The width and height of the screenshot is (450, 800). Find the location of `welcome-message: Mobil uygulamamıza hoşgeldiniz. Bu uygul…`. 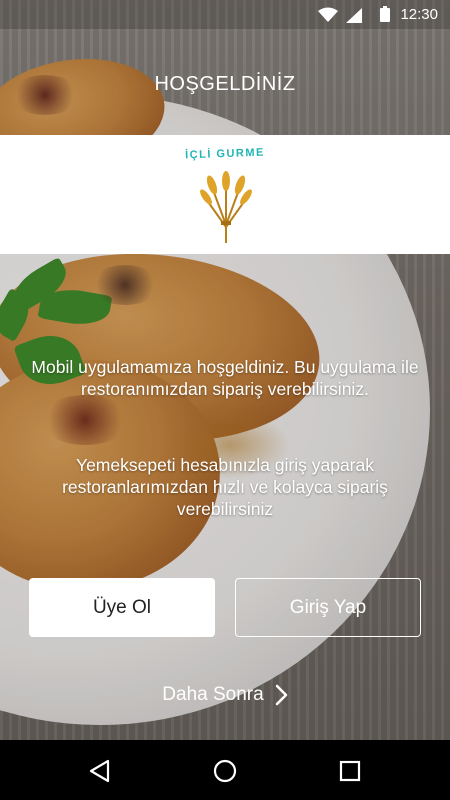

welcome-message: Mobil uygulamamıza hoşgeldiniz. Bu uygul… is located at coordinates (225, 378).